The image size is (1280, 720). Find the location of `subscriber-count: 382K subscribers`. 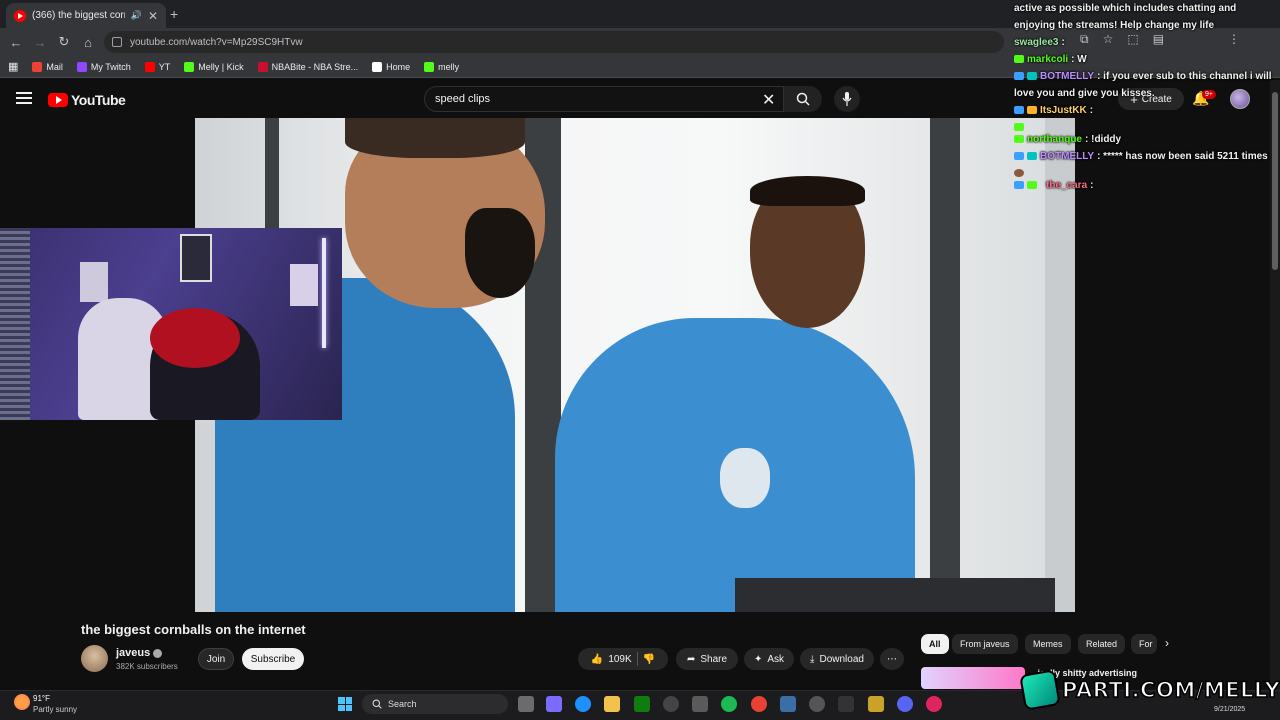

subscriber-count: 382K subscribers is located at coordinates (147, 666).